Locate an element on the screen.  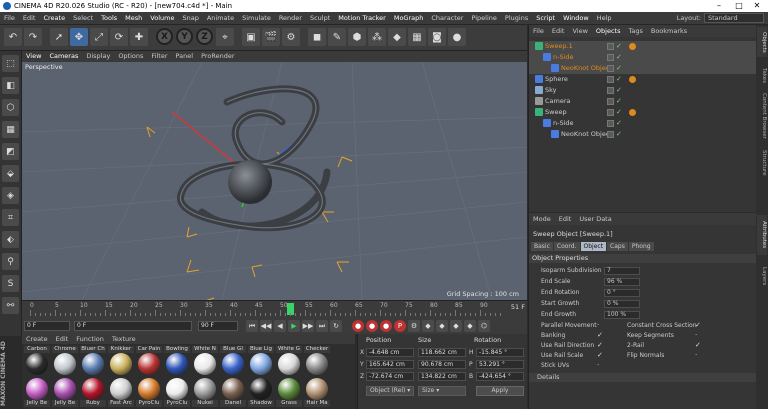
menu-character: Character is located at coordinates (447, 18).